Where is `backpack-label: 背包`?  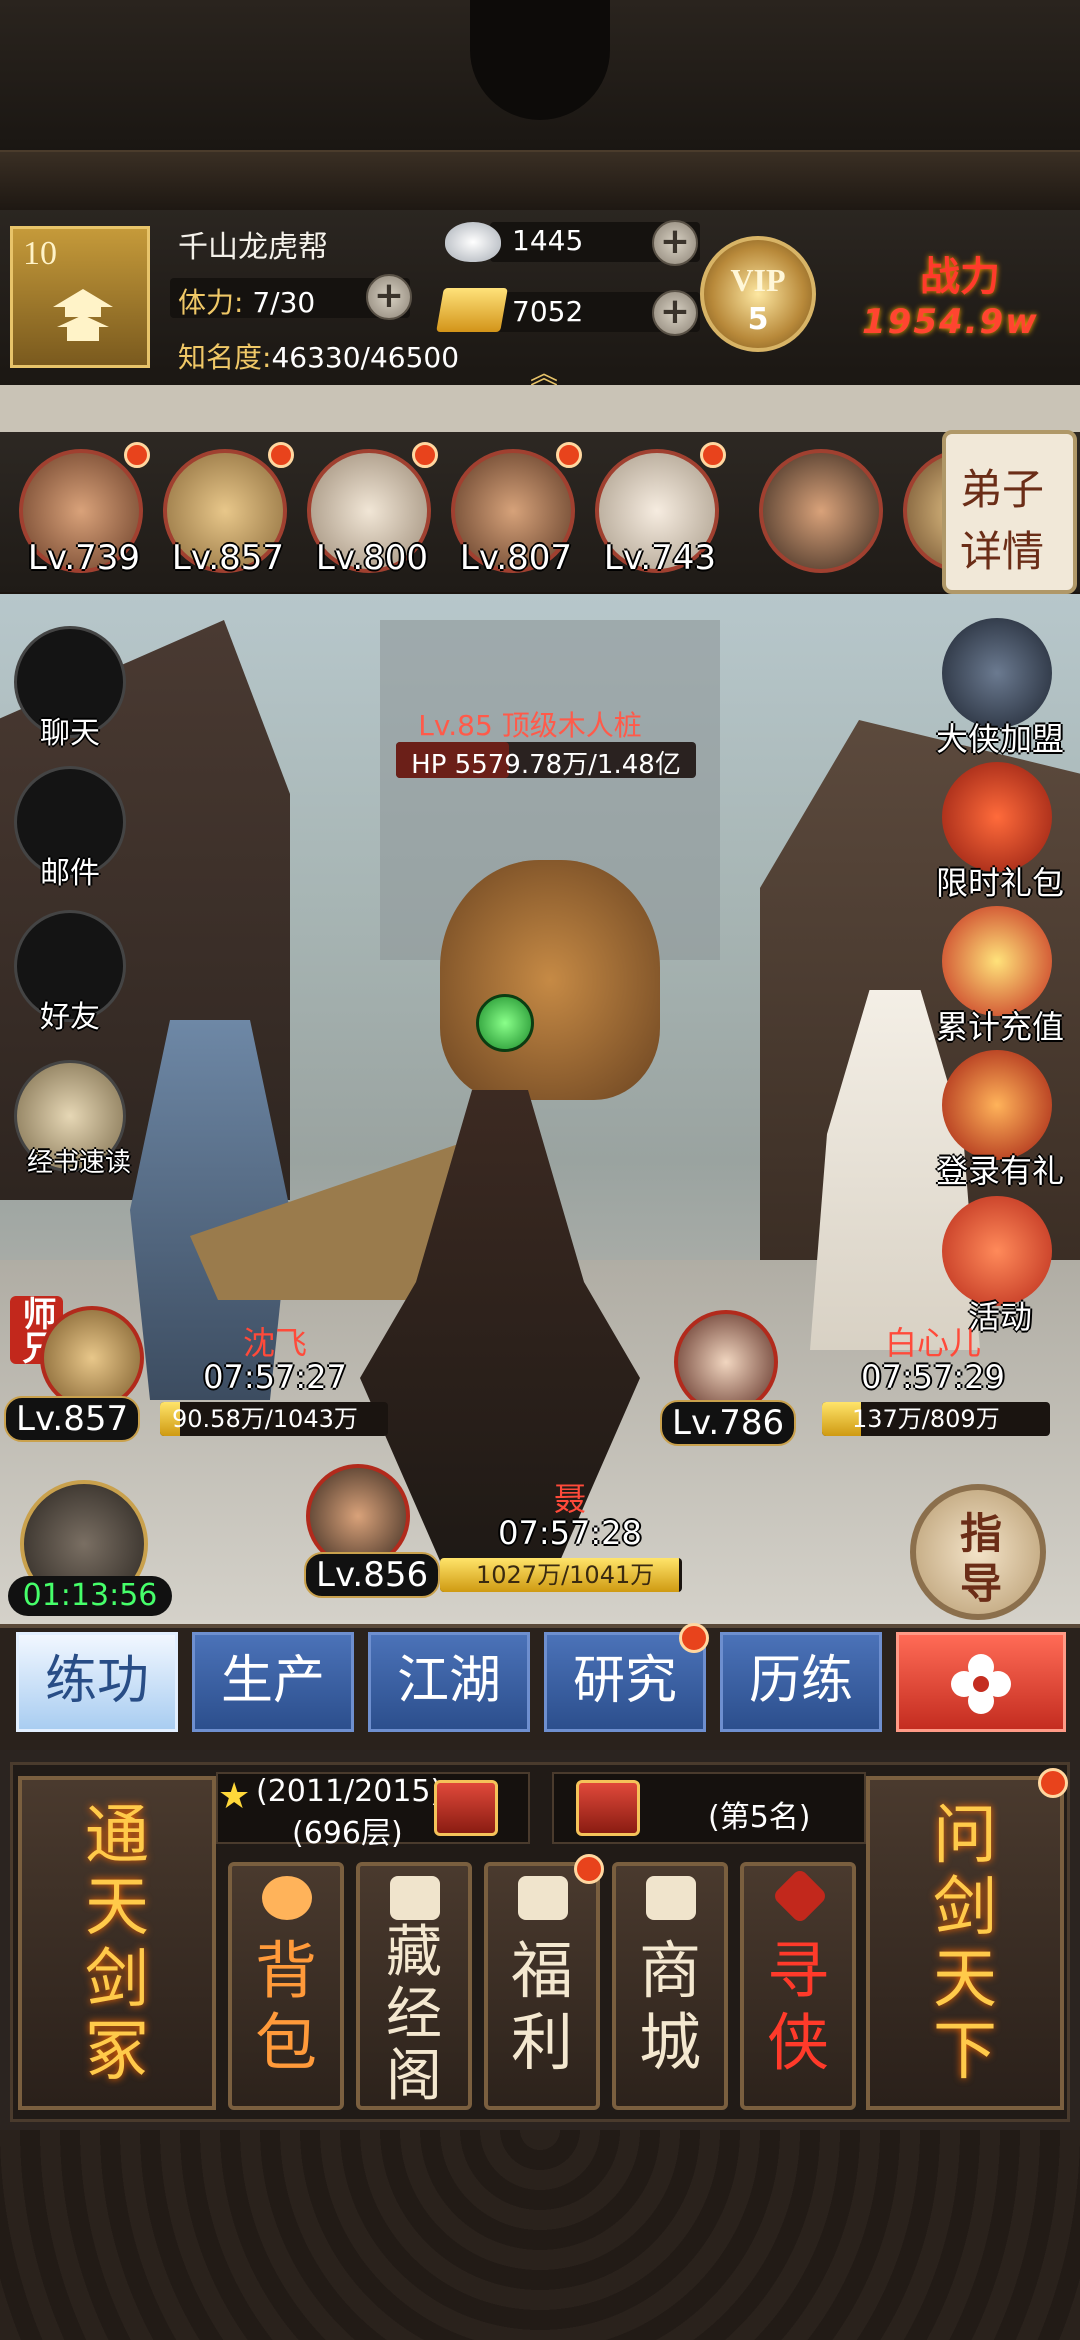 backpack-label: 背包 is located at coordinates (285, 2008).